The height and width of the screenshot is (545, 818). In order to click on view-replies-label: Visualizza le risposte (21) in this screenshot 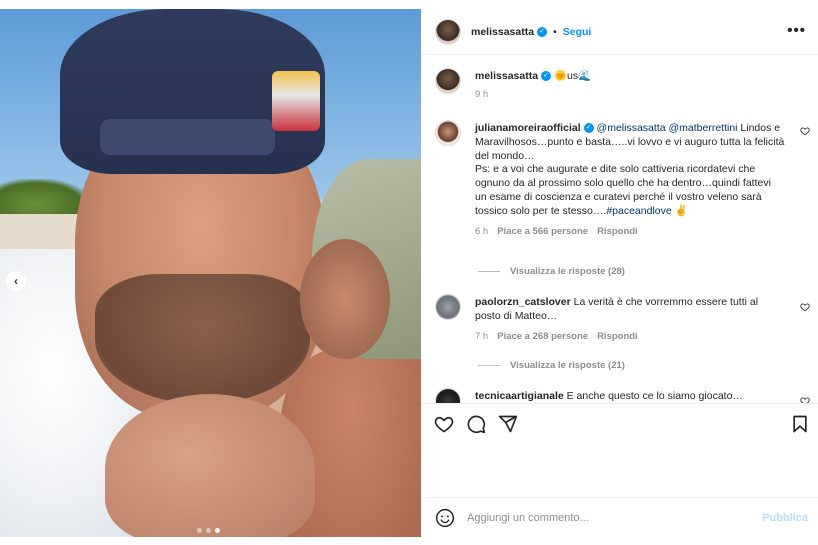, I will do `click(567, 365)`.